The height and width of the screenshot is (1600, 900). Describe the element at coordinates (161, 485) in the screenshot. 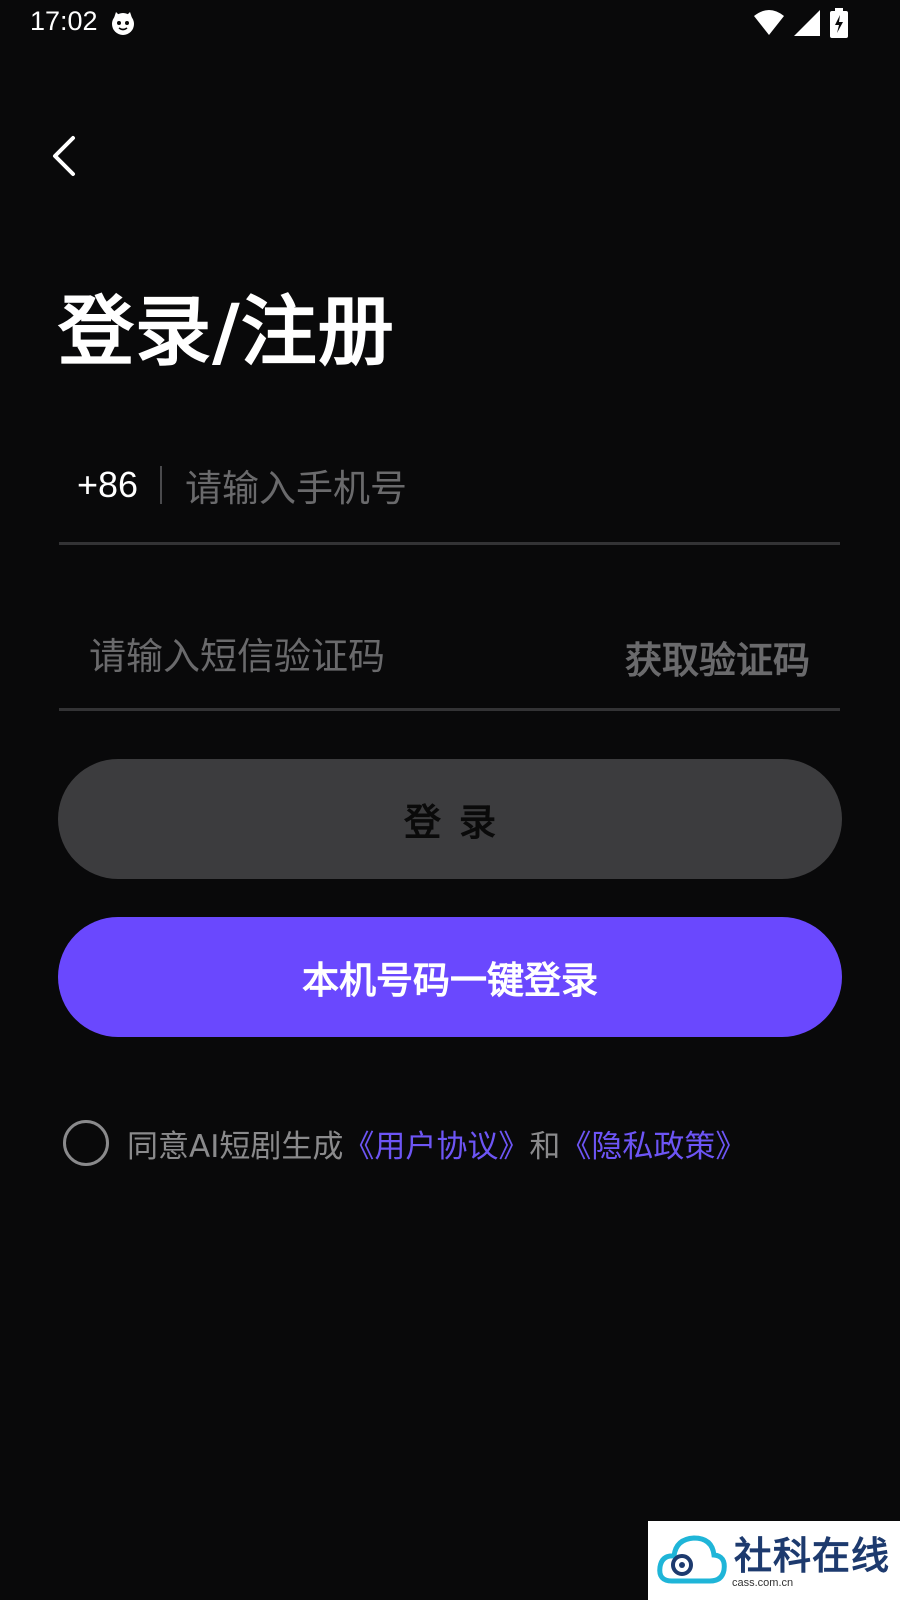

I see `divider` at that location.